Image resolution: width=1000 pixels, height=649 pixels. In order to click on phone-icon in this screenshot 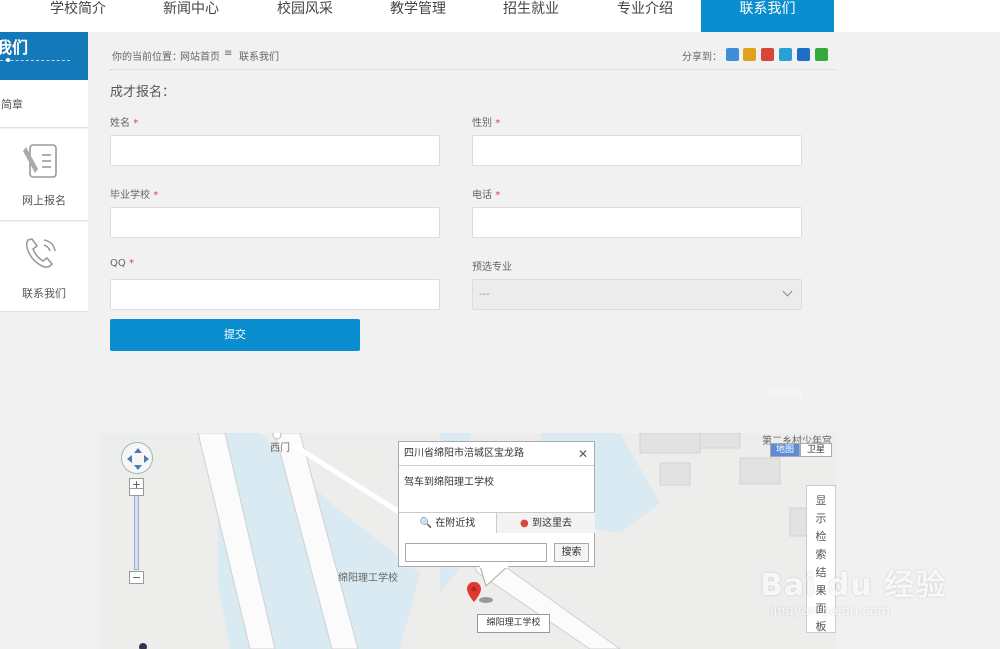, I will do `click(41, 254)`.